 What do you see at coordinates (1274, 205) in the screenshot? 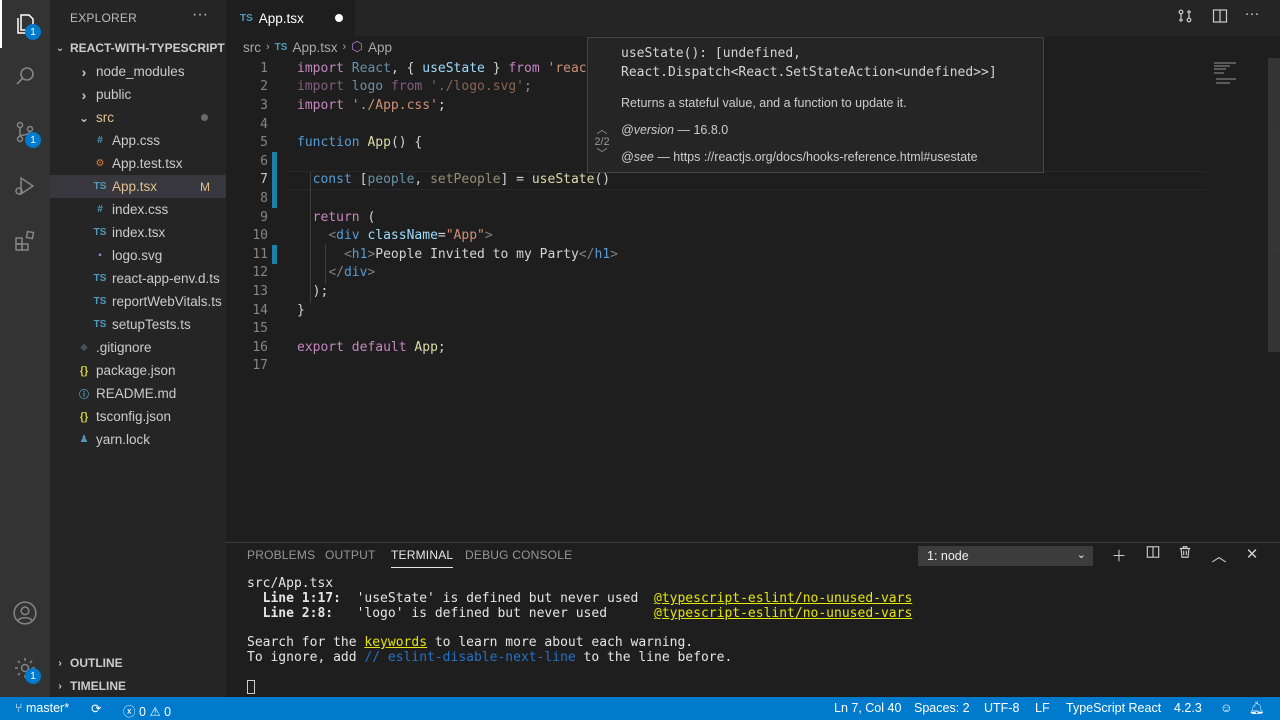
I see `scrollbar-thumb` at bounding box center [1274, 205].